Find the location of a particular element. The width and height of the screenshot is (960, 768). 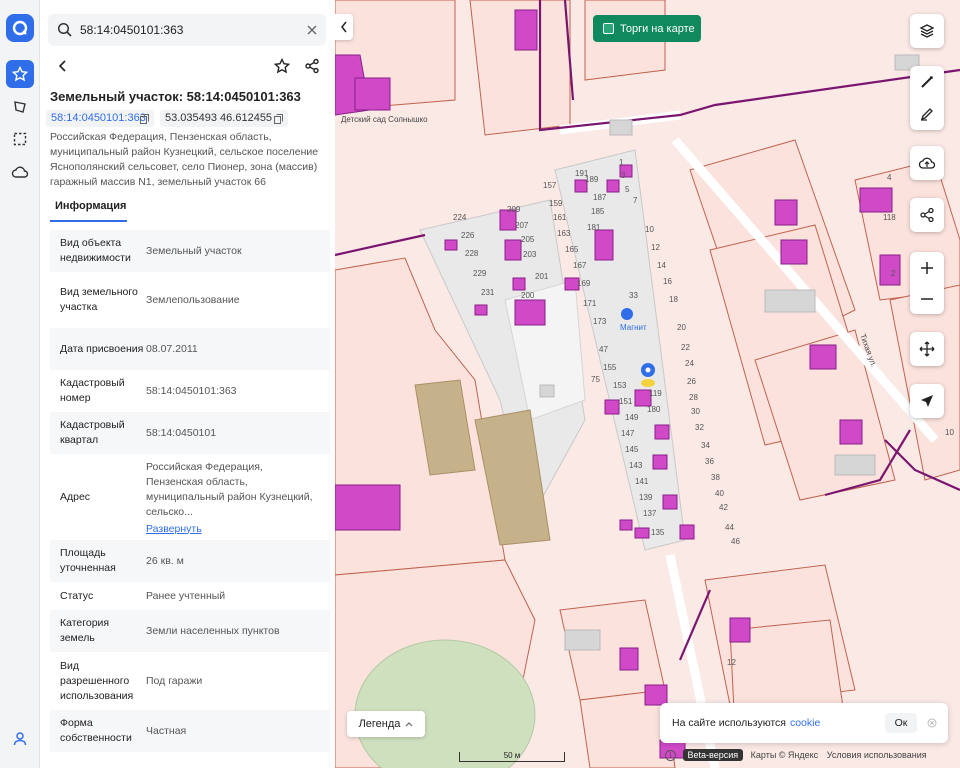

chevron-up-icon is located at coordinates (409, 724).